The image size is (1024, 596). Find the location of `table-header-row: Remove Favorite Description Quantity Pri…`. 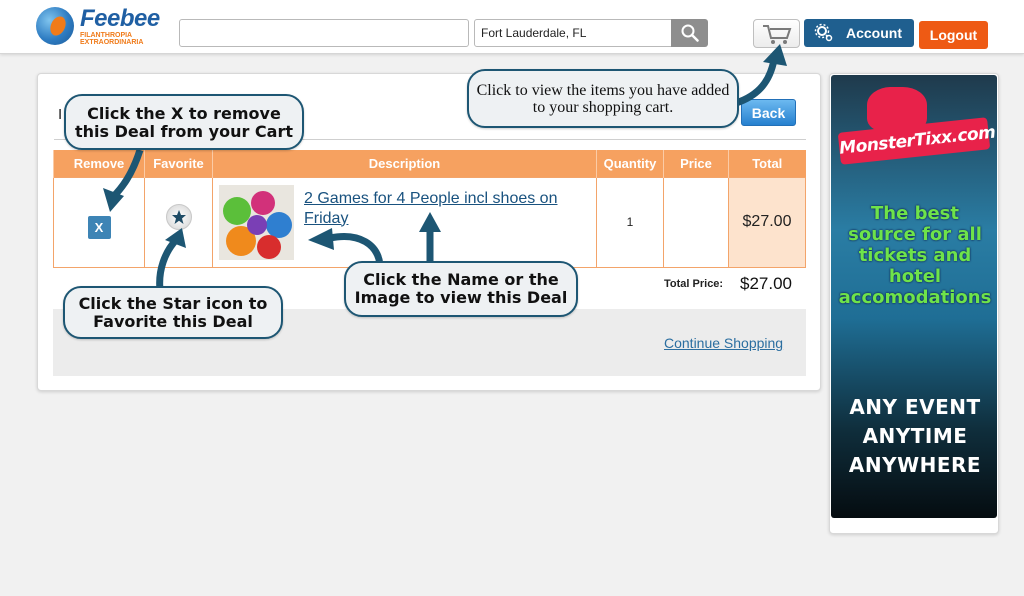

table-header-row: Remove Favorite Description Quantity Pri… is located at coordinates (429, 163).